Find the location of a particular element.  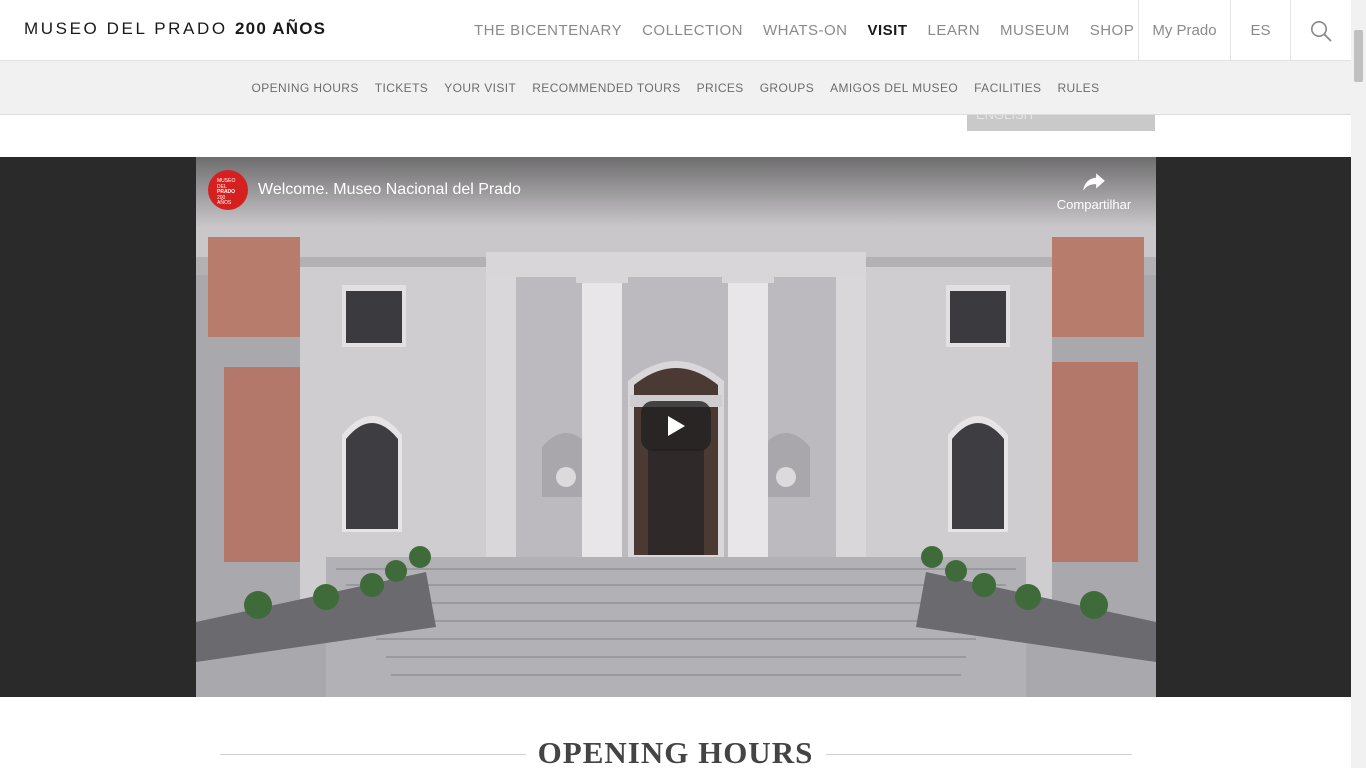

share-button: Compartilhar is located at coordinates (1094, 190).